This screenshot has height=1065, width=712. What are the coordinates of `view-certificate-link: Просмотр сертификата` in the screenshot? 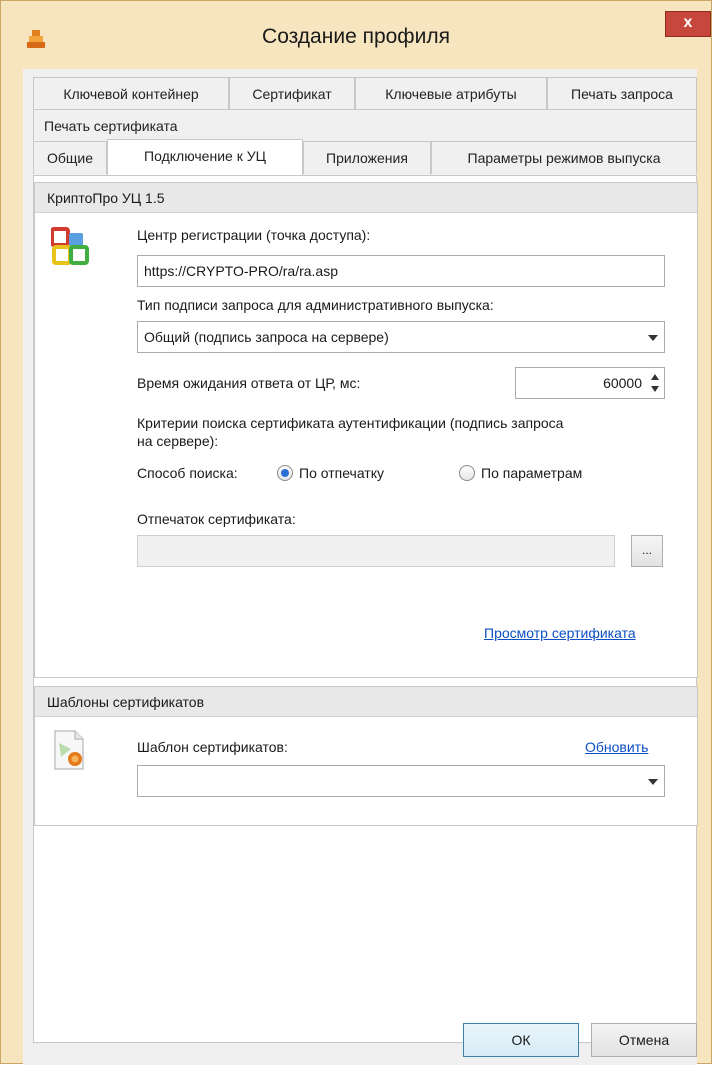 It's located at (560, 633).